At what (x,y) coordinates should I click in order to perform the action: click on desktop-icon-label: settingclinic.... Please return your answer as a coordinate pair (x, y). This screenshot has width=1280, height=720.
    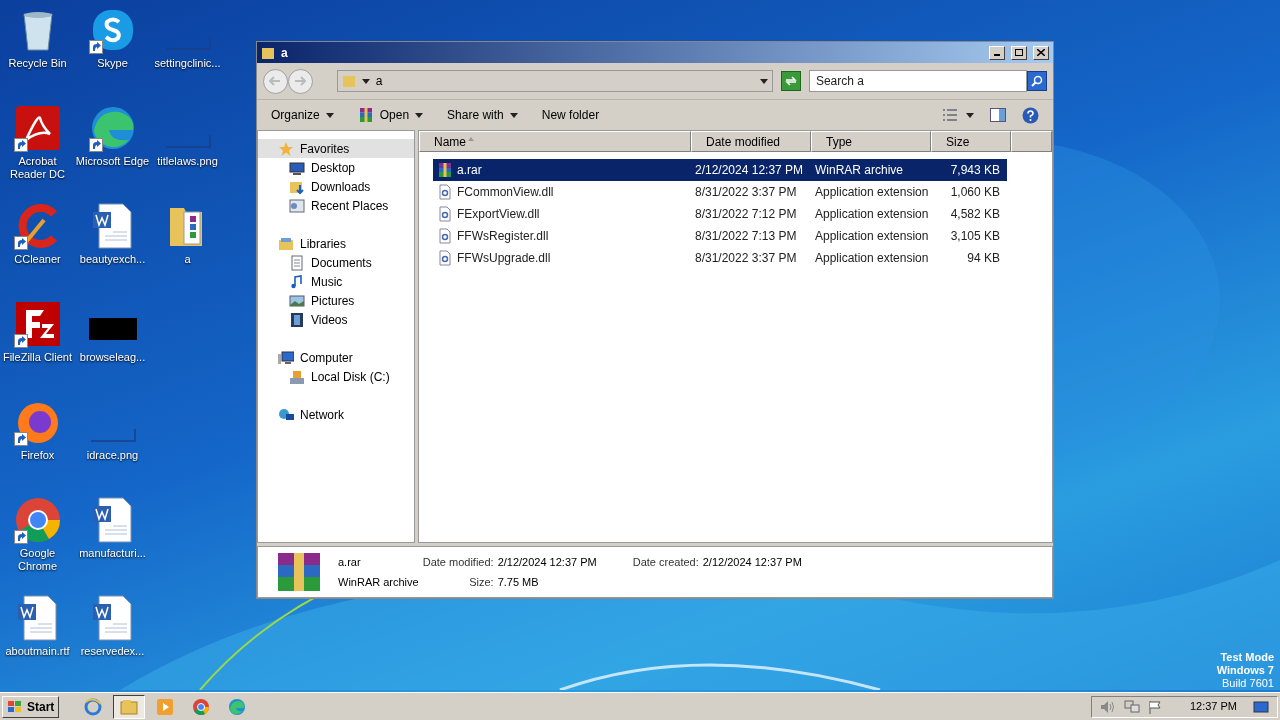
    Looking at the image, I should click on (187, 63).